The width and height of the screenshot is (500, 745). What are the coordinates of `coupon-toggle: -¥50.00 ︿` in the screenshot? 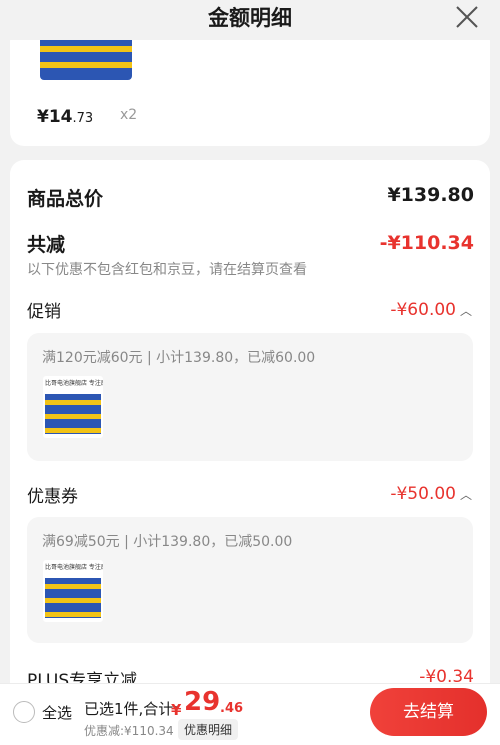 It's located at (431, 494).